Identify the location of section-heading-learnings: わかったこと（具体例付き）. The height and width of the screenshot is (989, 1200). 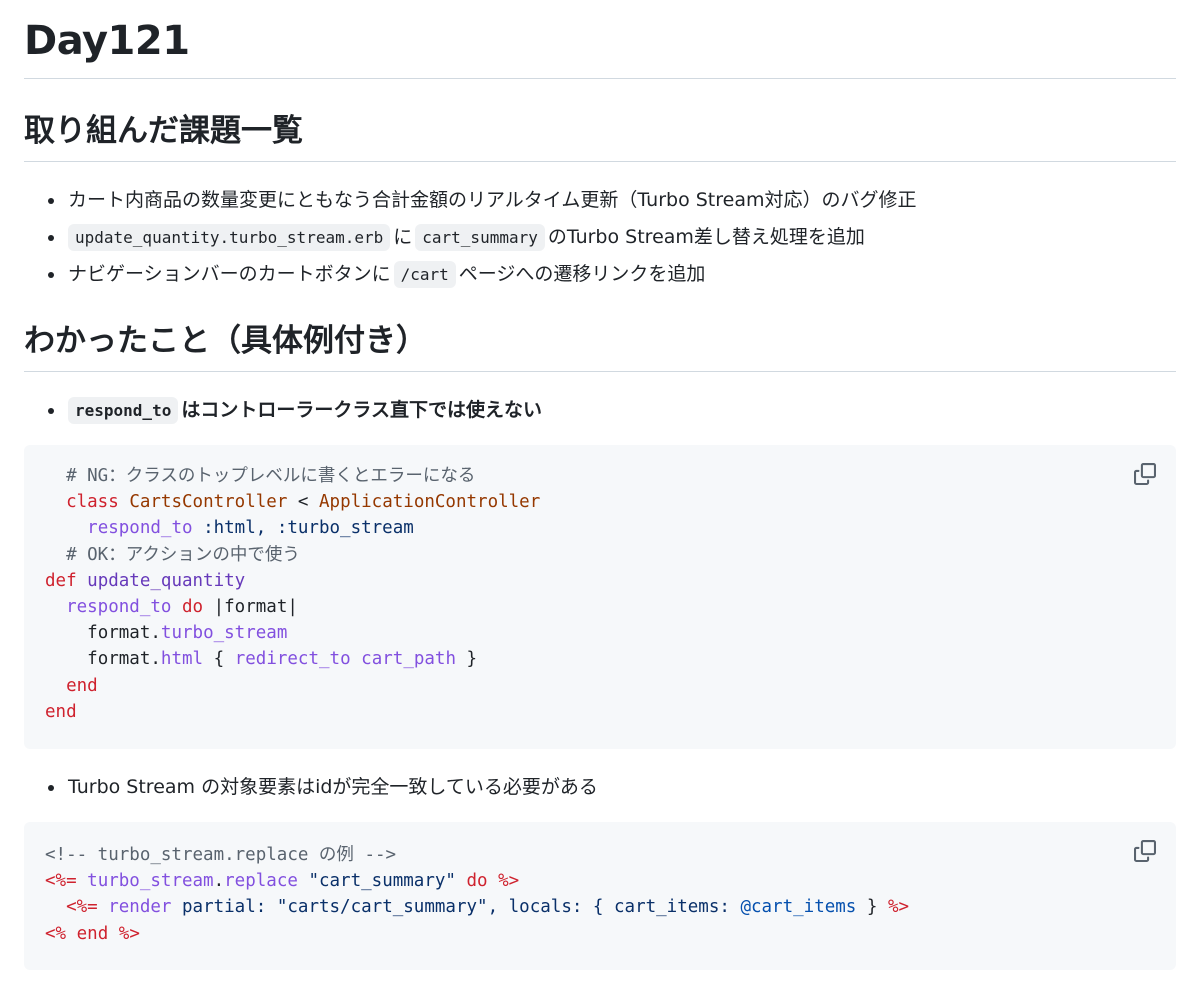
(600, 346).